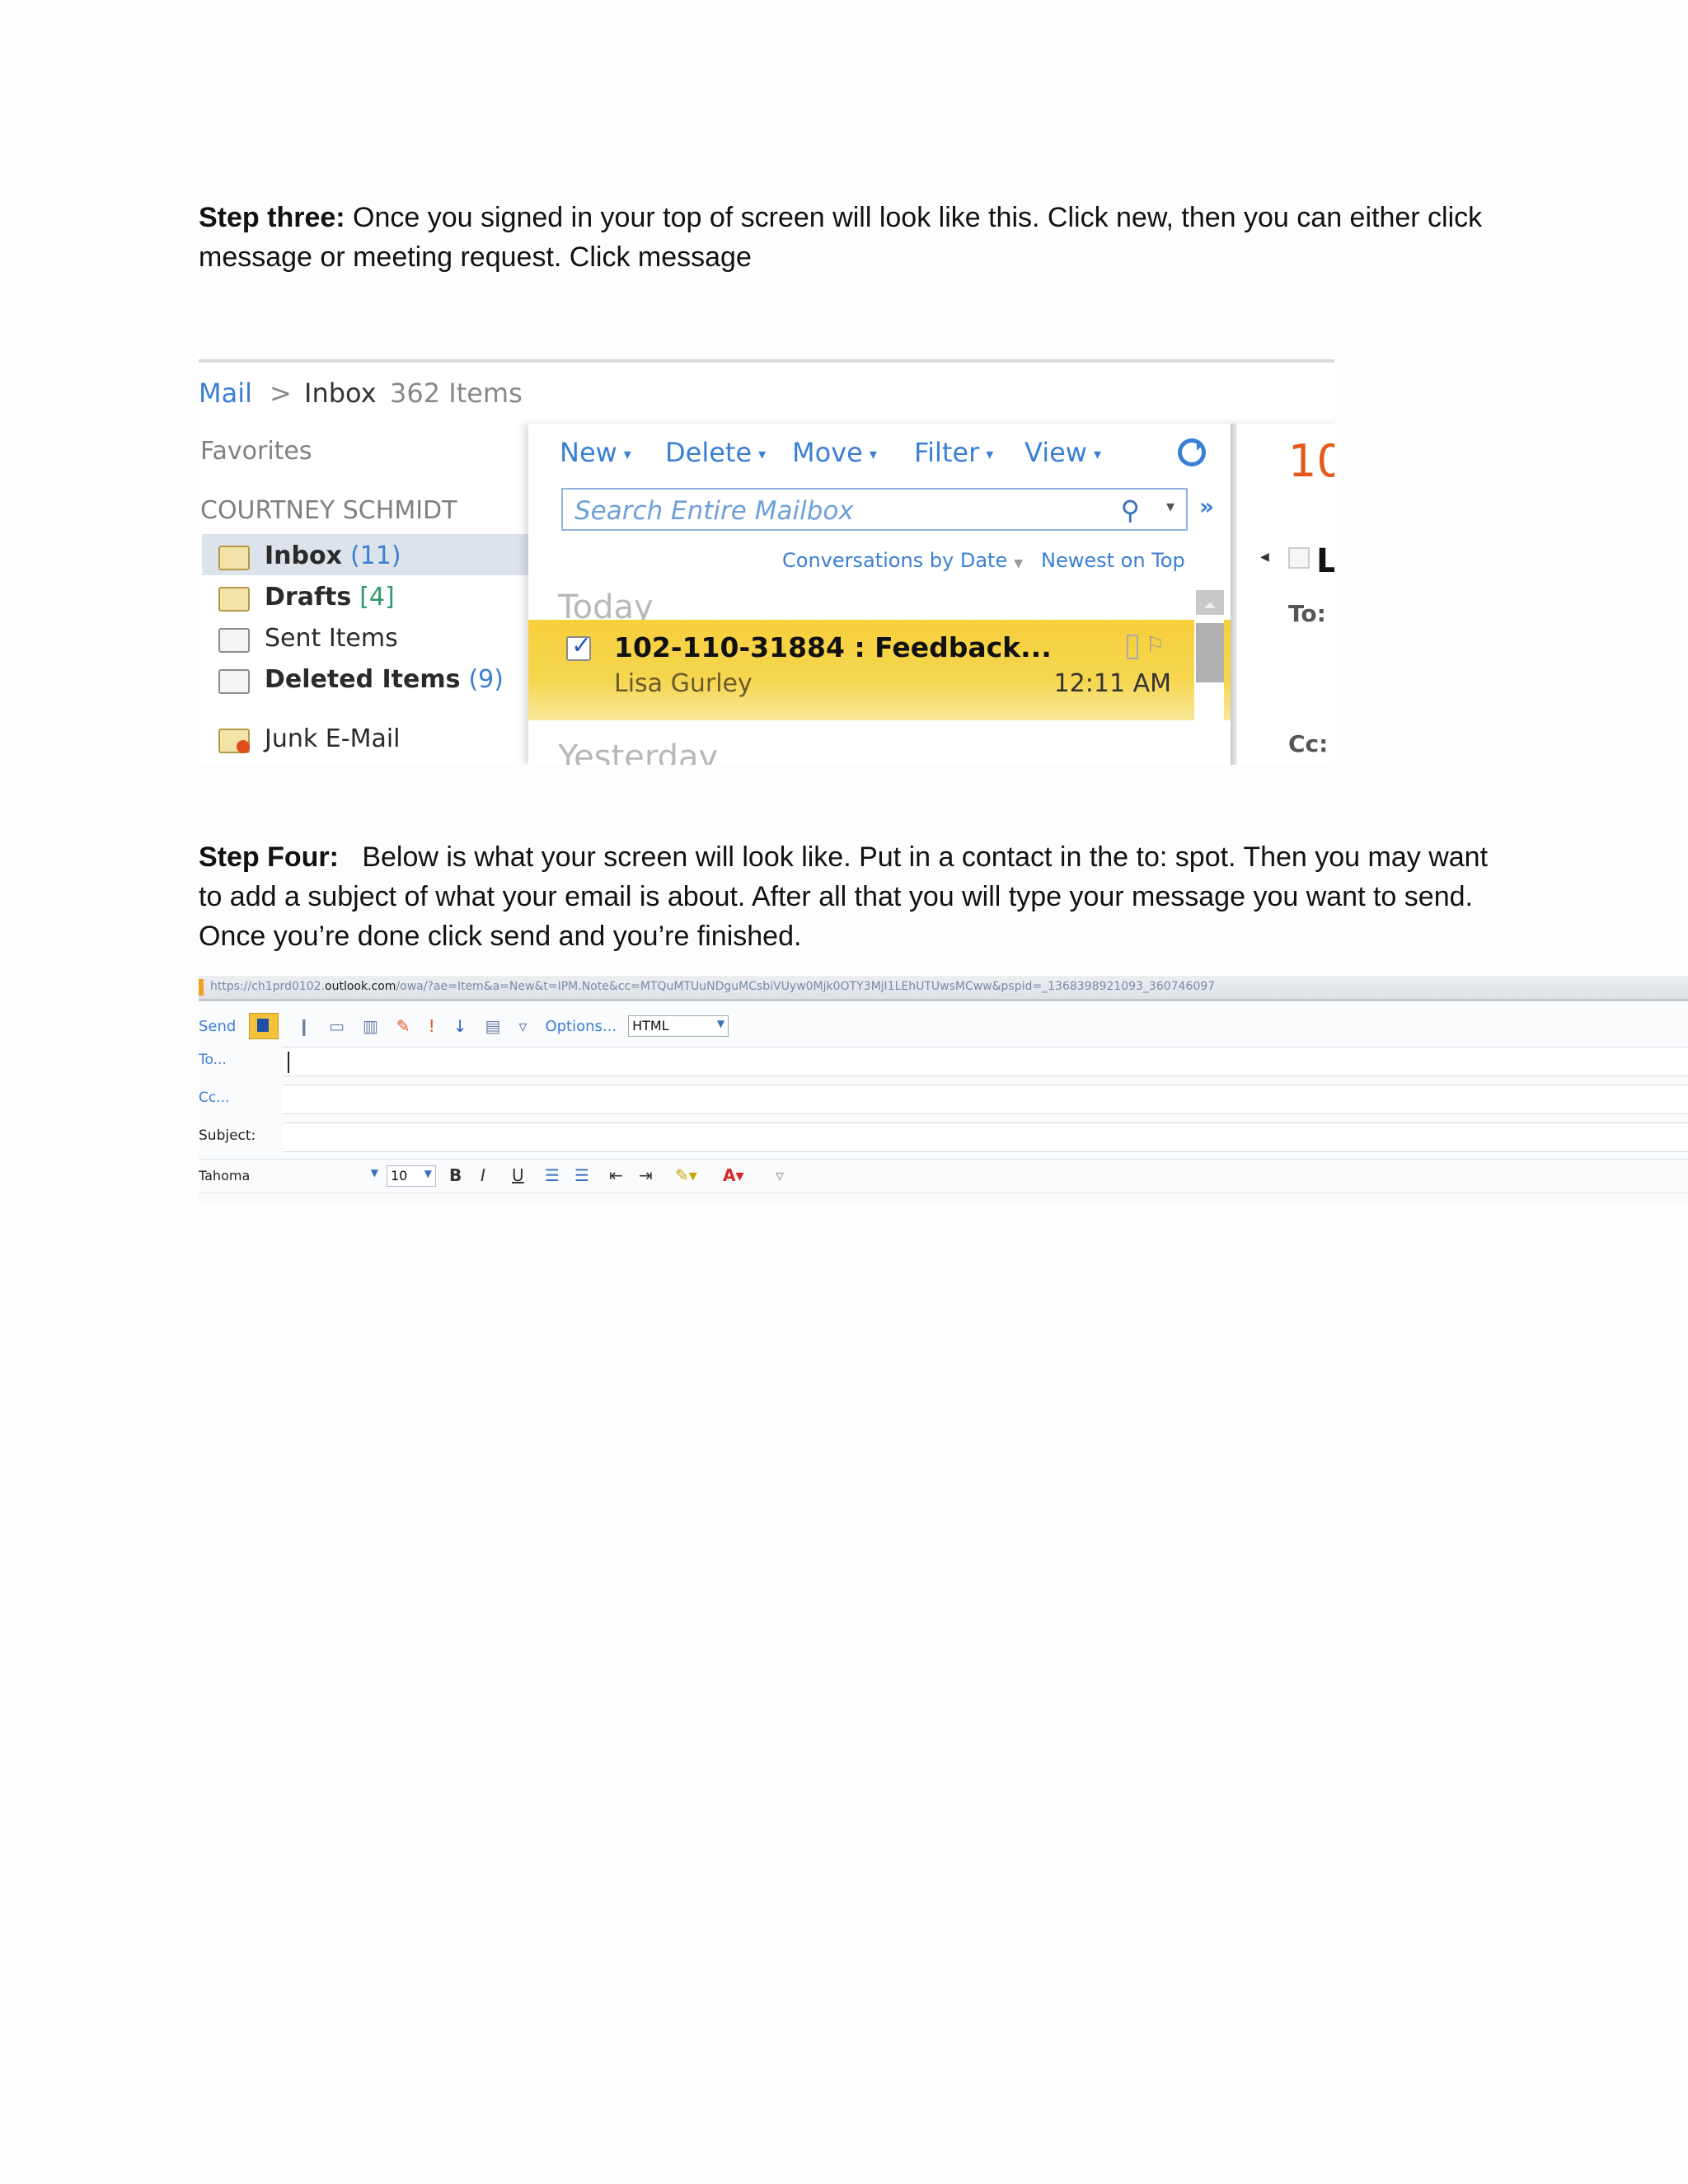 This screenshot has height=2184, width=1688. Describe the element at coordinates (377, 597) in the screenshot. I see `folder-count: [4]` at that location.